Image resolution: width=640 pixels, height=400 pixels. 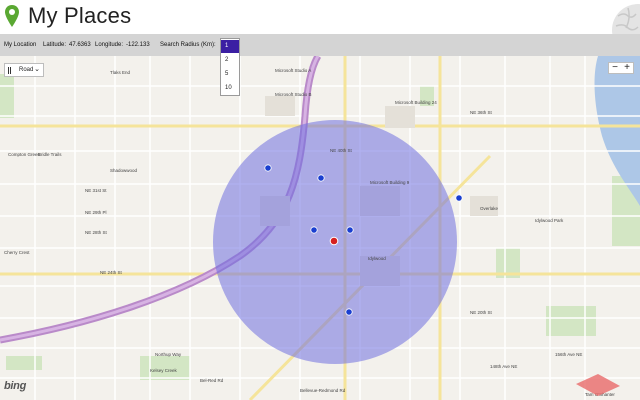 I want to click on my-location-label: My Location, so click(x=20, y=45).